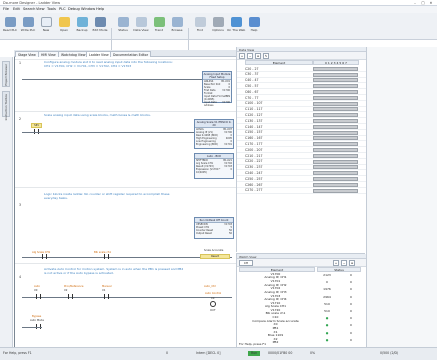 The width and height of the screenshot is (437, 360). I want to click on read-plc-button: Read PLC, so click(10, 26).